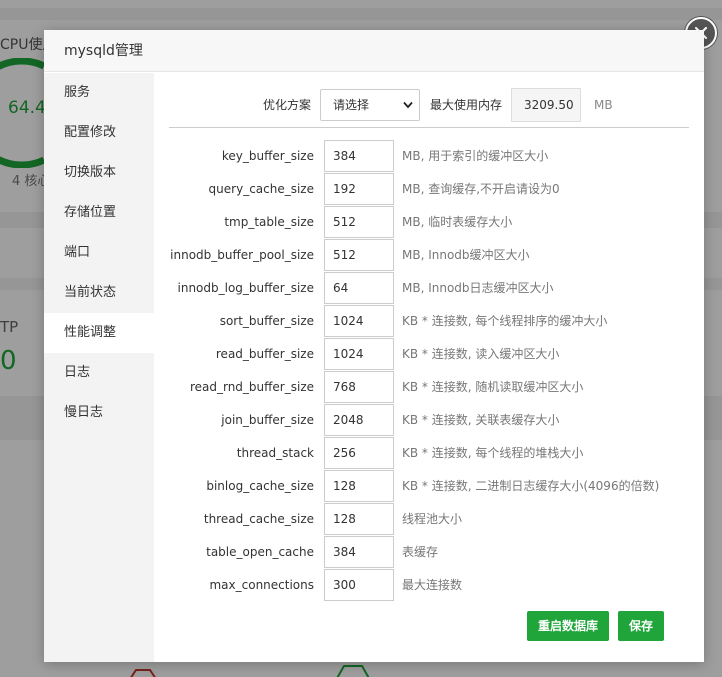  Describe the element at coordinates (603, 105) in the screenshot. I see `max-memory-unit: MB` at that location.